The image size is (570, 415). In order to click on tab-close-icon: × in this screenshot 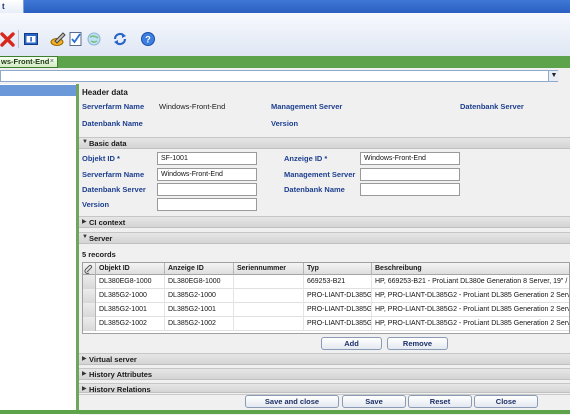, I will do `click(52, 62)`.